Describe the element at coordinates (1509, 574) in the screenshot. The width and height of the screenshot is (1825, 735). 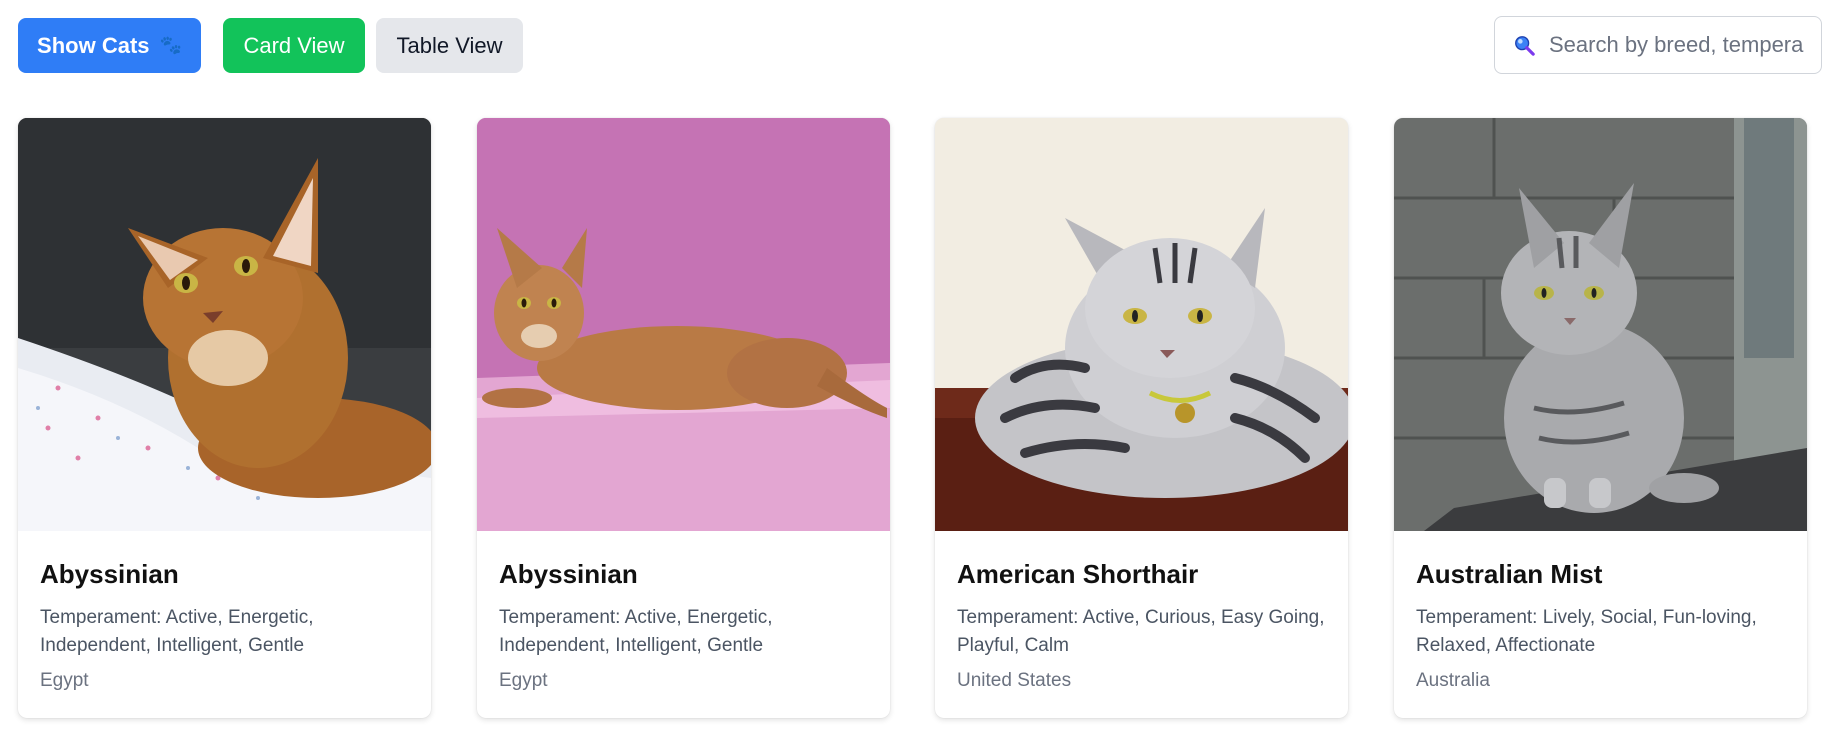
I see `cat-name: Australian Mist` at that location.